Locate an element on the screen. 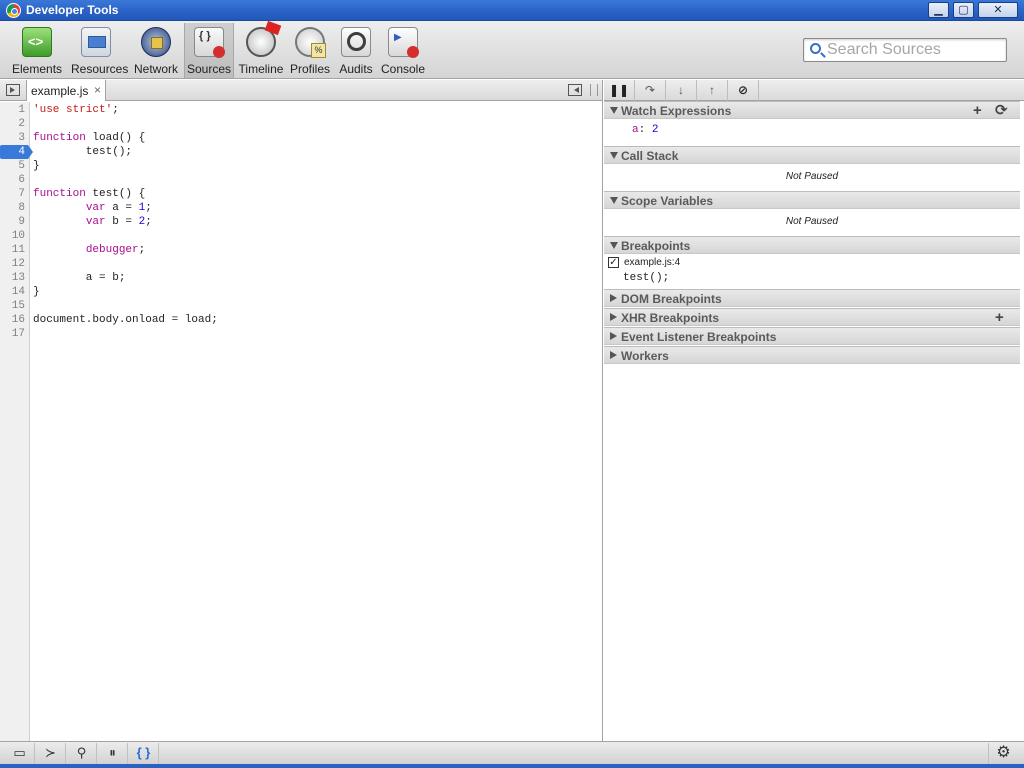 The image size is (1024, 768). line-number: 8 is located at coordinates (14, 208).